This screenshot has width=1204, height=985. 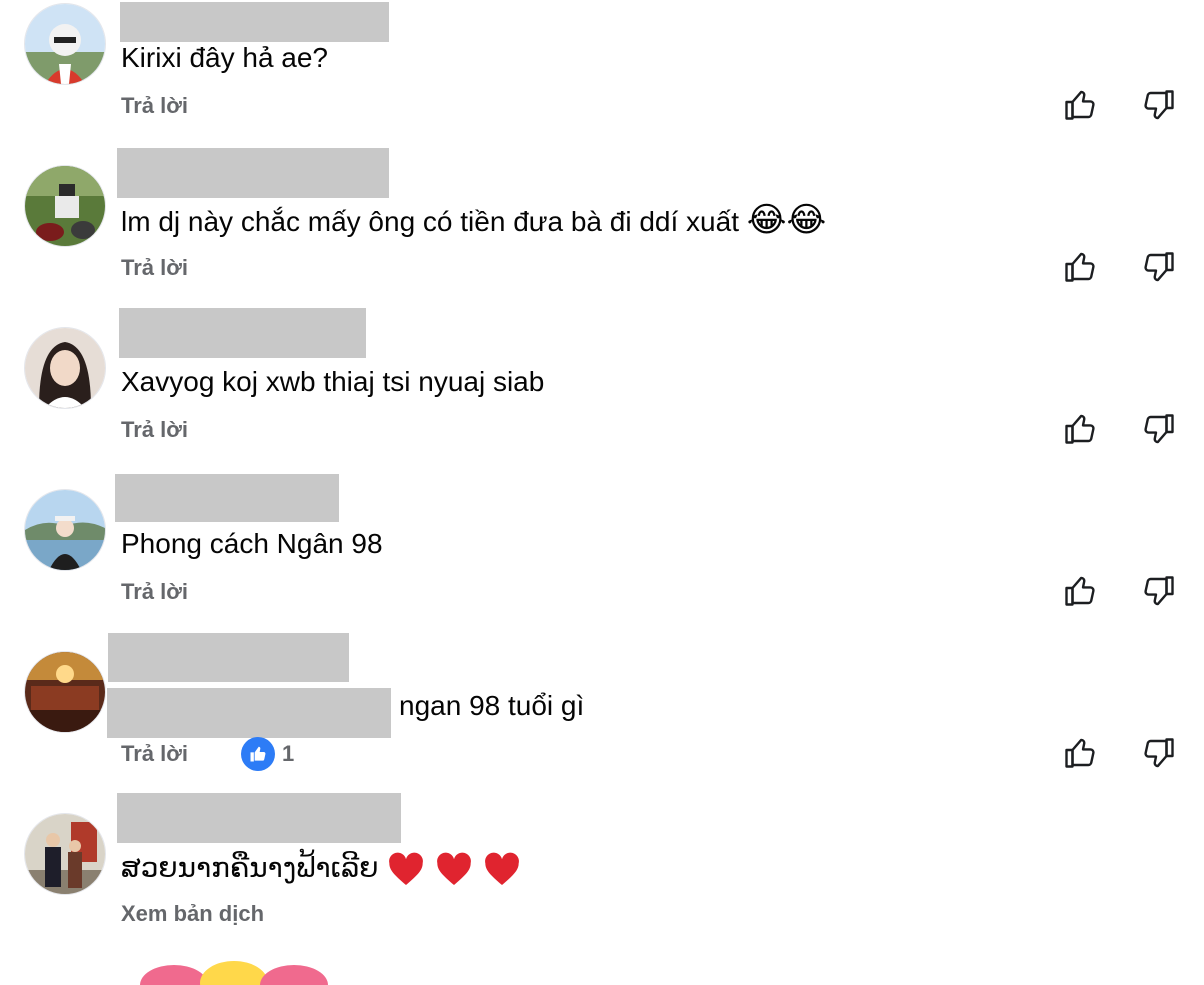 What do you see at coordinates (333, 381) in the screenshot?
I see `comment-text: Xavyog koj xwb thiaj tsi nyuaj siab` at bounding box center [333, 381].